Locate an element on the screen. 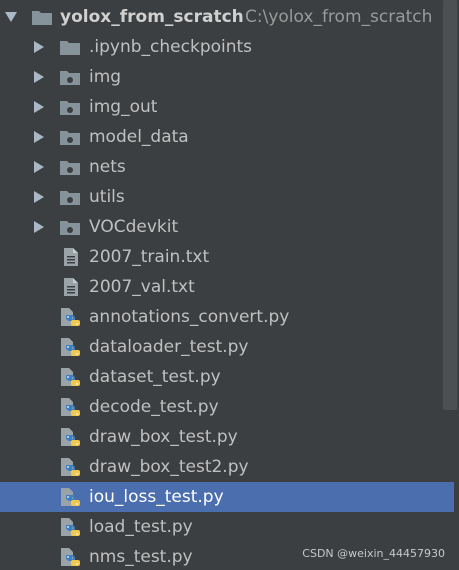 This screenshot has height=570, width=459. tree-folder-row: VOCdevkit is located at coordinates (227, 227).